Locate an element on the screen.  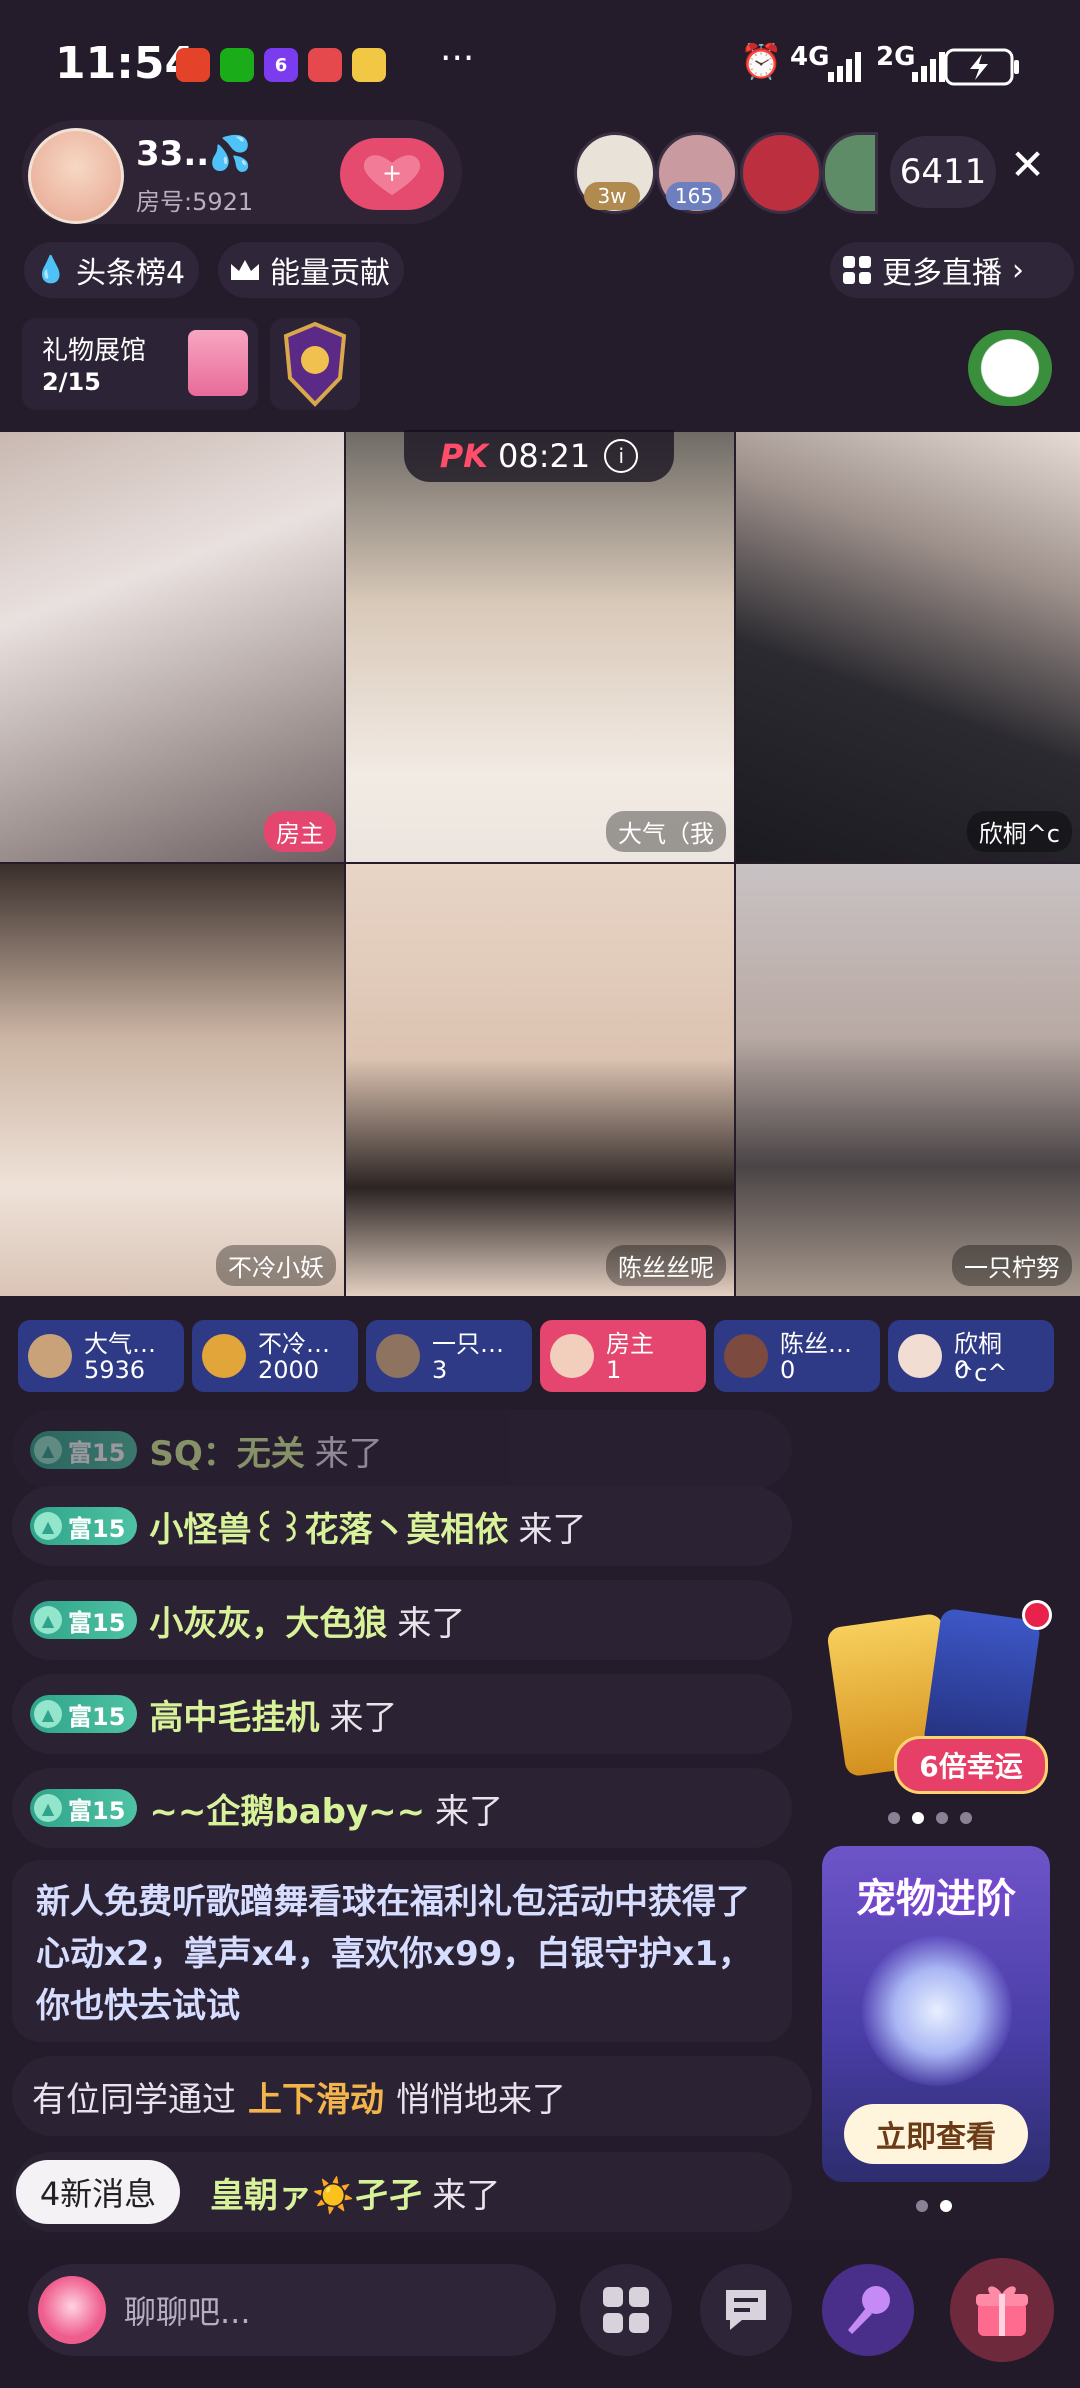
score-chip: 欣桐^c^ 0 is located at coordinates (971, 1356).